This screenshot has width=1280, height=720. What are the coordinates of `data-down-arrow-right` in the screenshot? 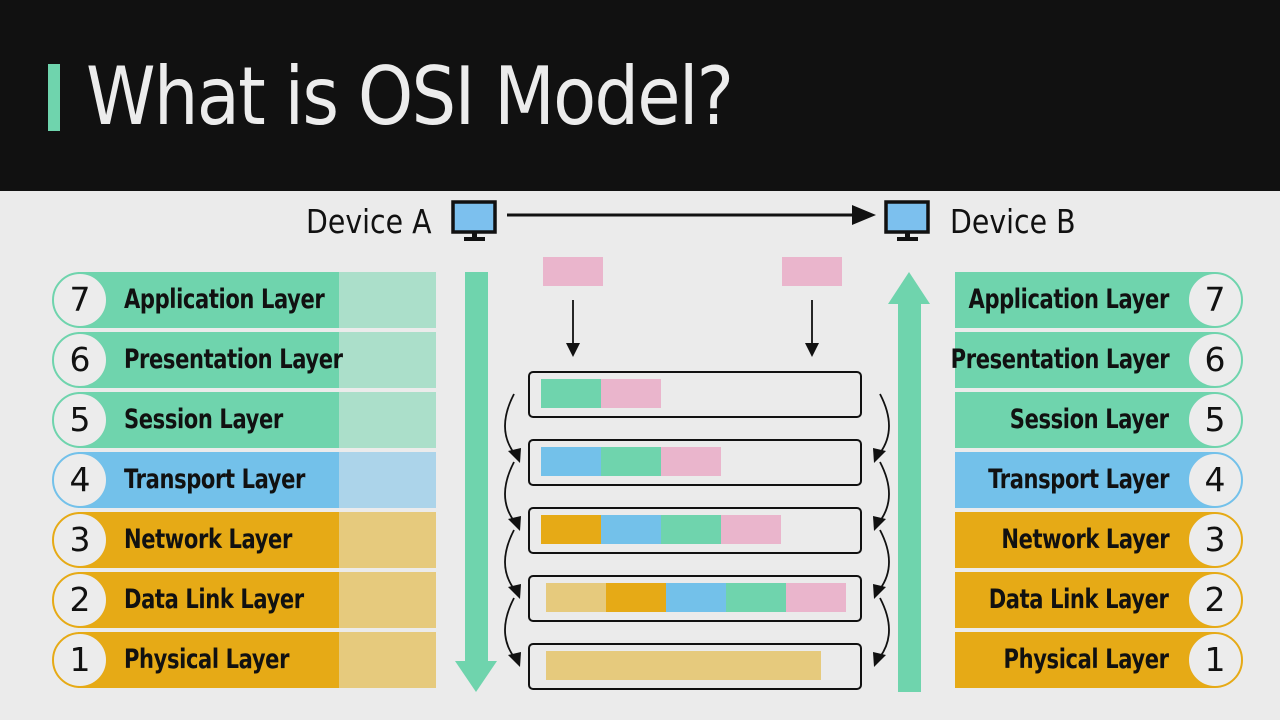 It's located at (812, 328).